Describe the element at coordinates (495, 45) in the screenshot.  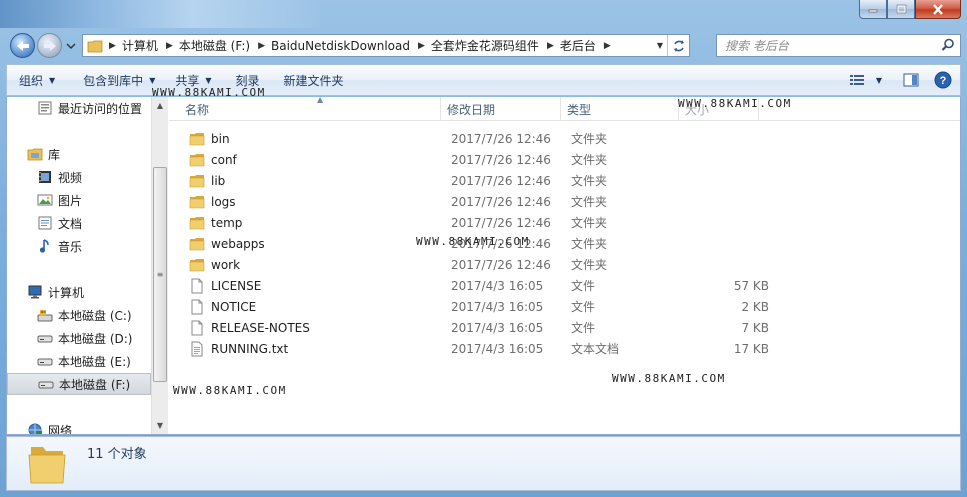
I see `breadcrumb-source-bundle: 全套炸金花源码组件 ▶` at that location.